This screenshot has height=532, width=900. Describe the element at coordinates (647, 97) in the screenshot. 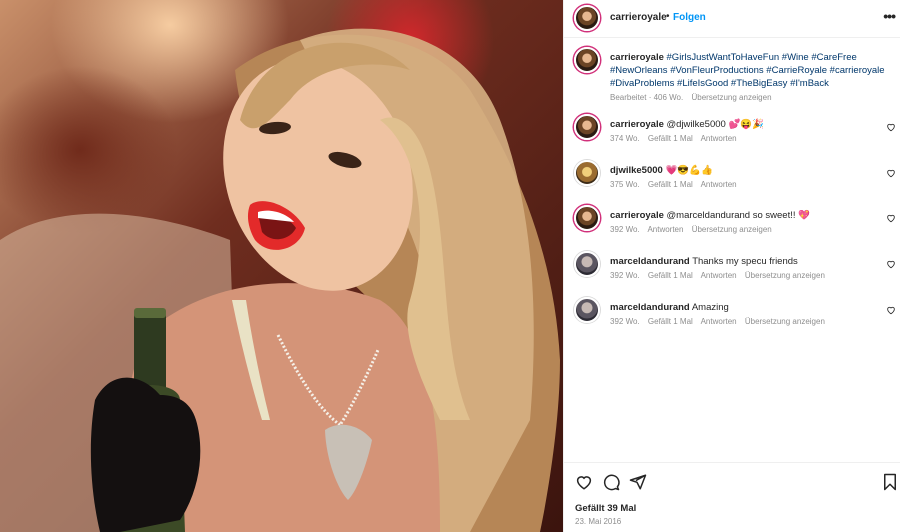

I see `caption-edited: Bearbeitet · 406 Wo.` at that location.